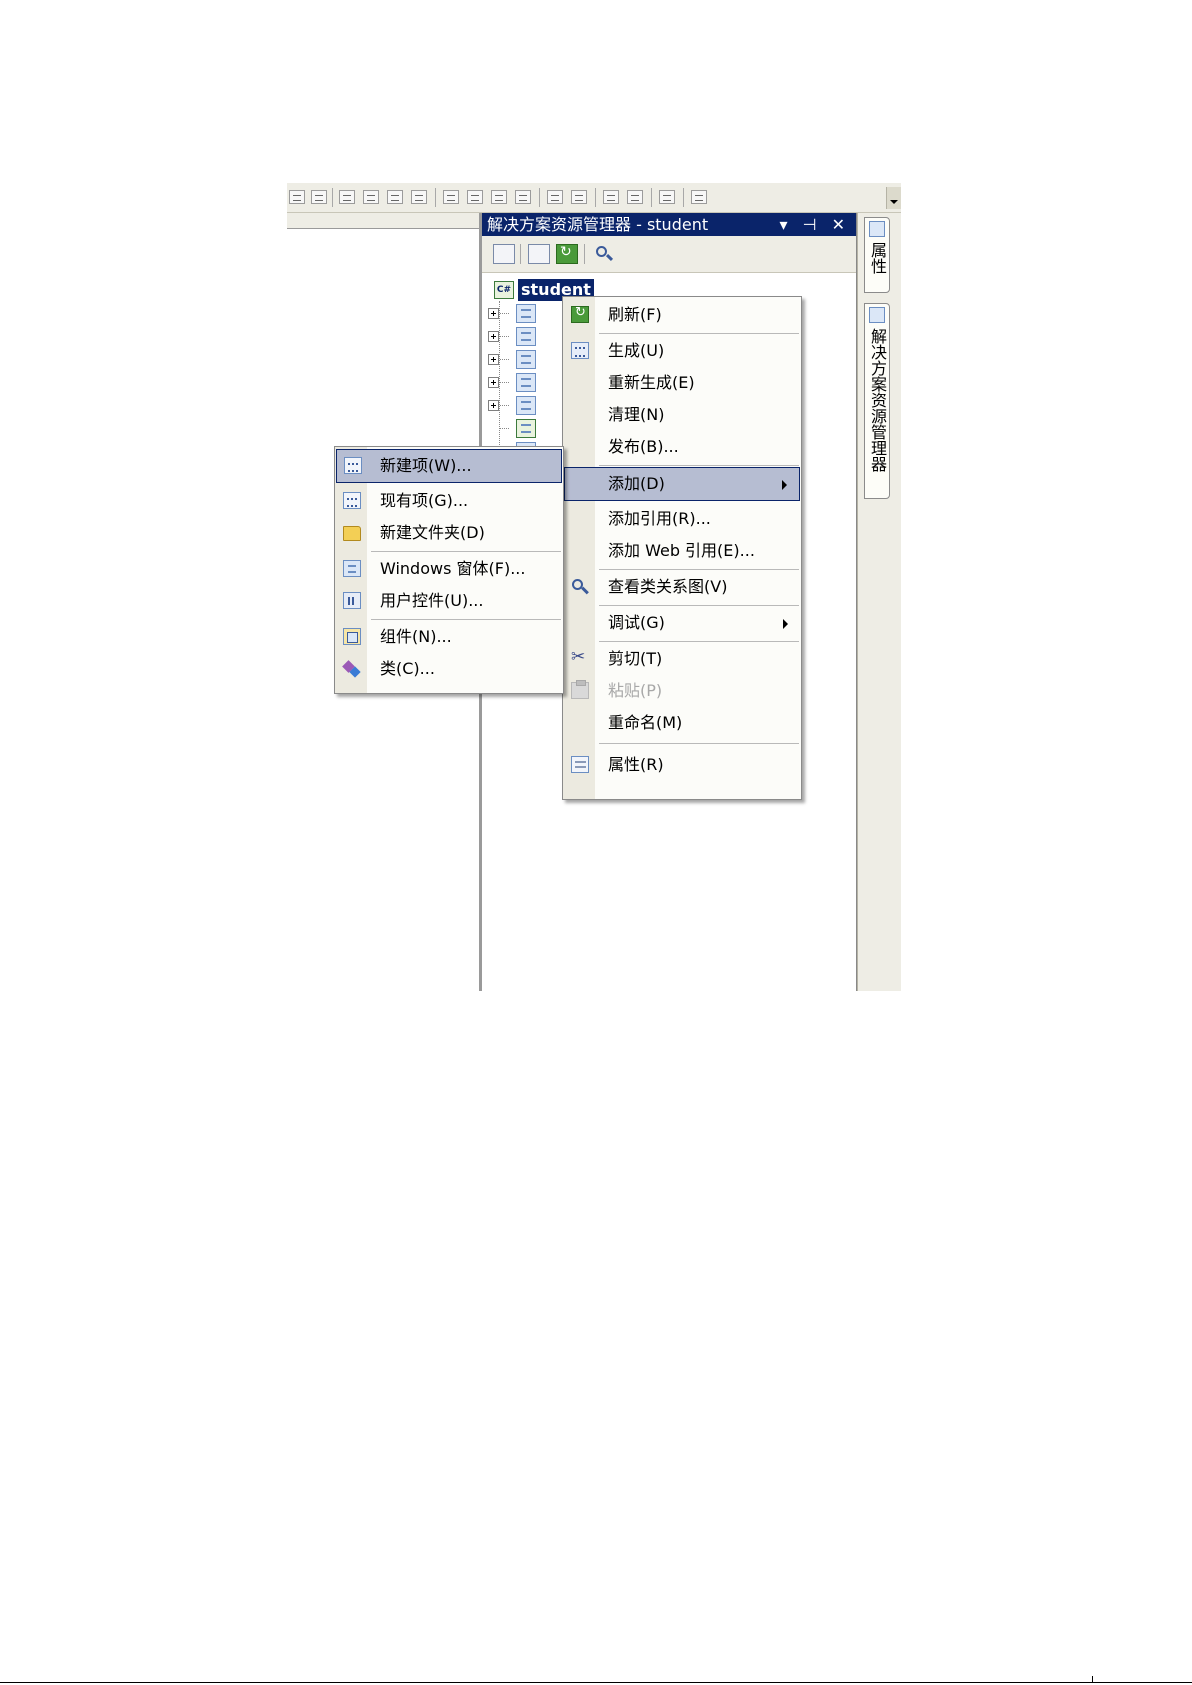 This screenshot has width=1192, height=1685. Describe the element at coordinates (667, 197) in the screenshot. I see `lock-controls-icon` at that location.